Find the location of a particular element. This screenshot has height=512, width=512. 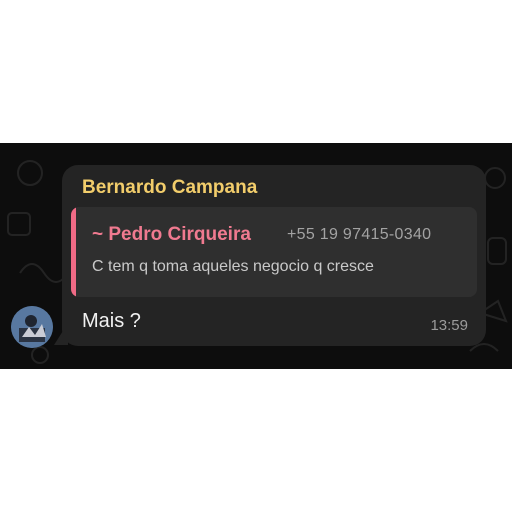

quoted-author-phone: +55 19 97415-0340 is located at coordinates (359, 234).